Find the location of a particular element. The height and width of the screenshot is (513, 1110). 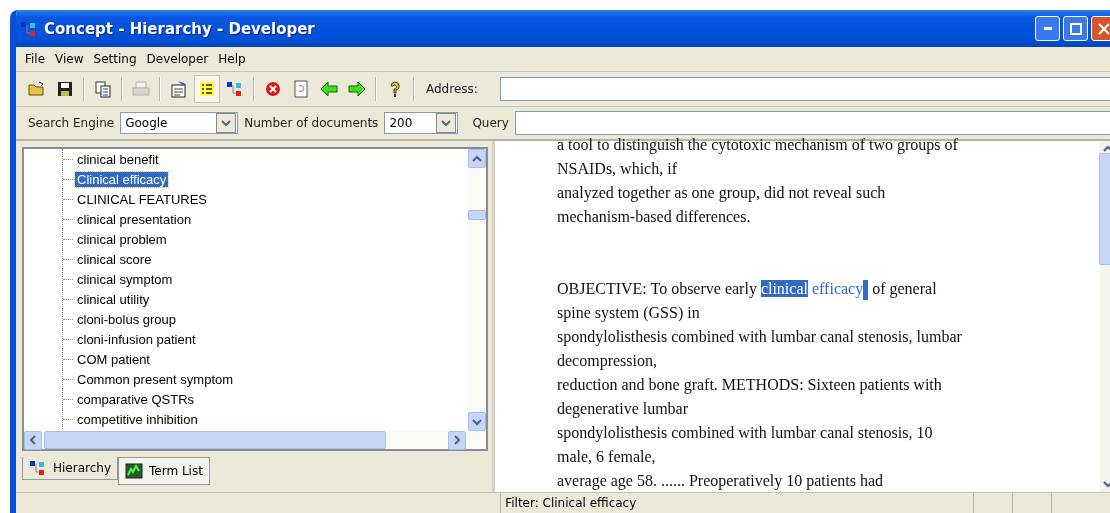

tab: Term List is located at coordinates (164, 471).